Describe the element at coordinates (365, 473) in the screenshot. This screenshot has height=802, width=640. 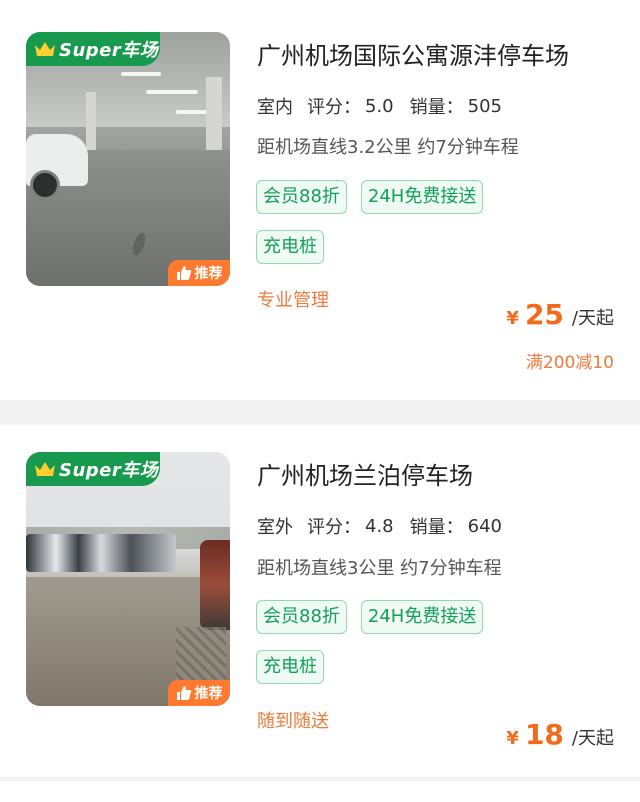
I see `parking-name: 广州机场兰泊停车场` at that location.